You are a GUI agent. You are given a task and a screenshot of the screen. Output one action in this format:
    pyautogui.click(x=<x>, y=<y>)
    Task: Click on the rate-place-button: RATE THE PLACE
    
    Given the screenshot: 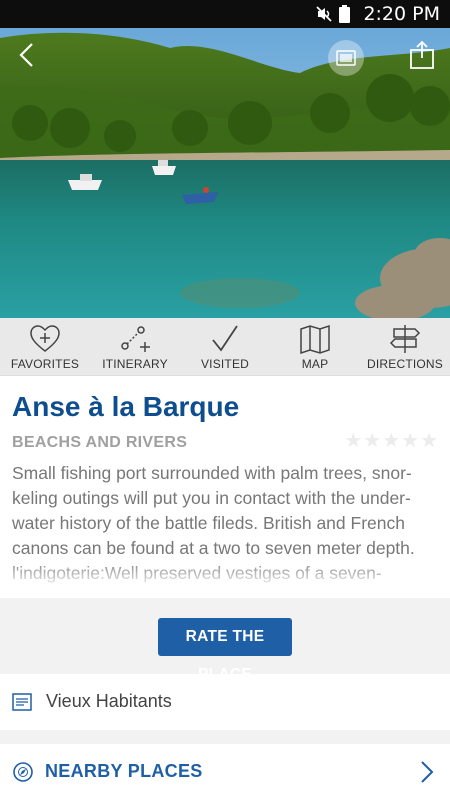 What is the action you would take?
    pyautogui.click(x=225, y=650)
    